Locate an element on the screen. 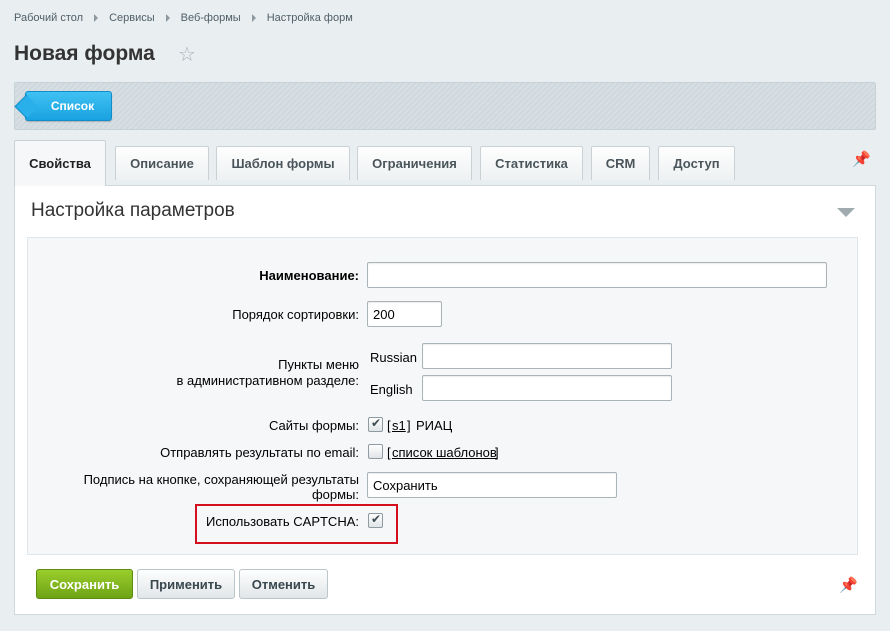 Image resolution: width=890 pixels, height=631 pixels. sort-input is located at coordinates (404, 314).